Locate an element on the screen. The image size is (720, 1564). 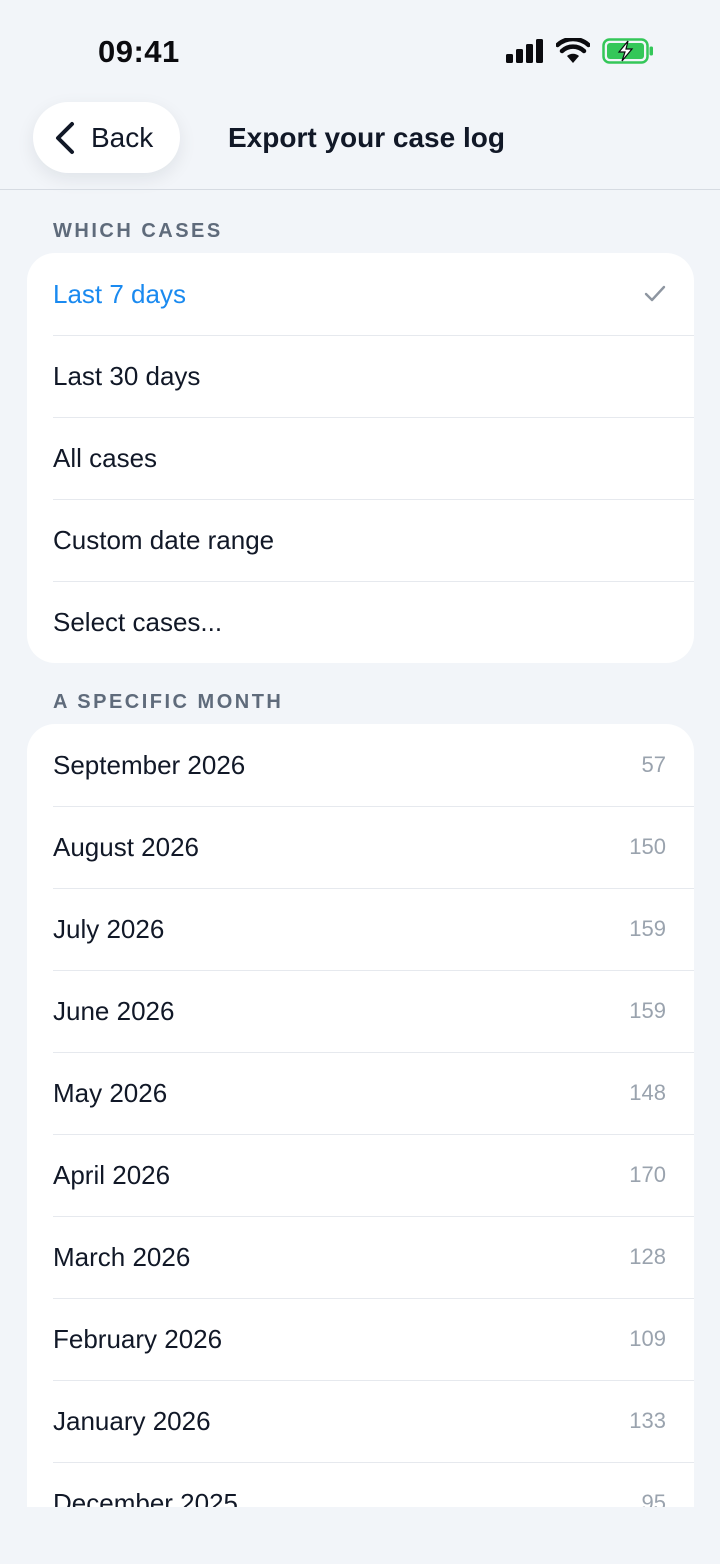
chevron-left-icon is located at coordinates (65, 137).